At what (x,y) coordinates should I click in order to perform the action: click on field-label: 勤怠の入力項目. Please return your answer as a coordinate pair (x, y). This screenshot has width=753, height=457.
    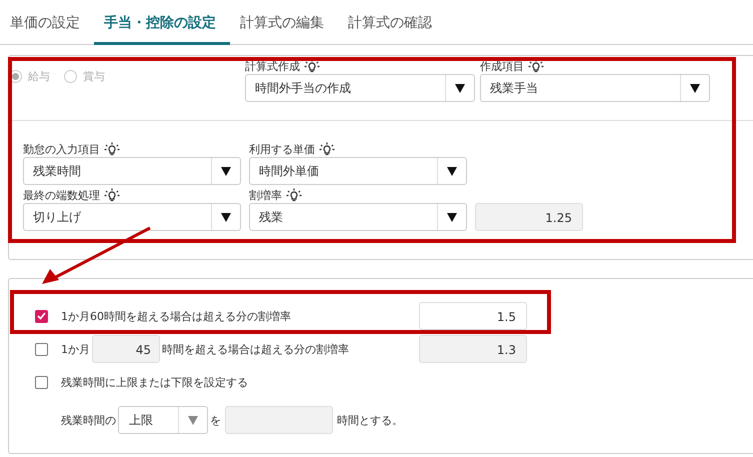
    Looking at the image, I should click on (61, 149).